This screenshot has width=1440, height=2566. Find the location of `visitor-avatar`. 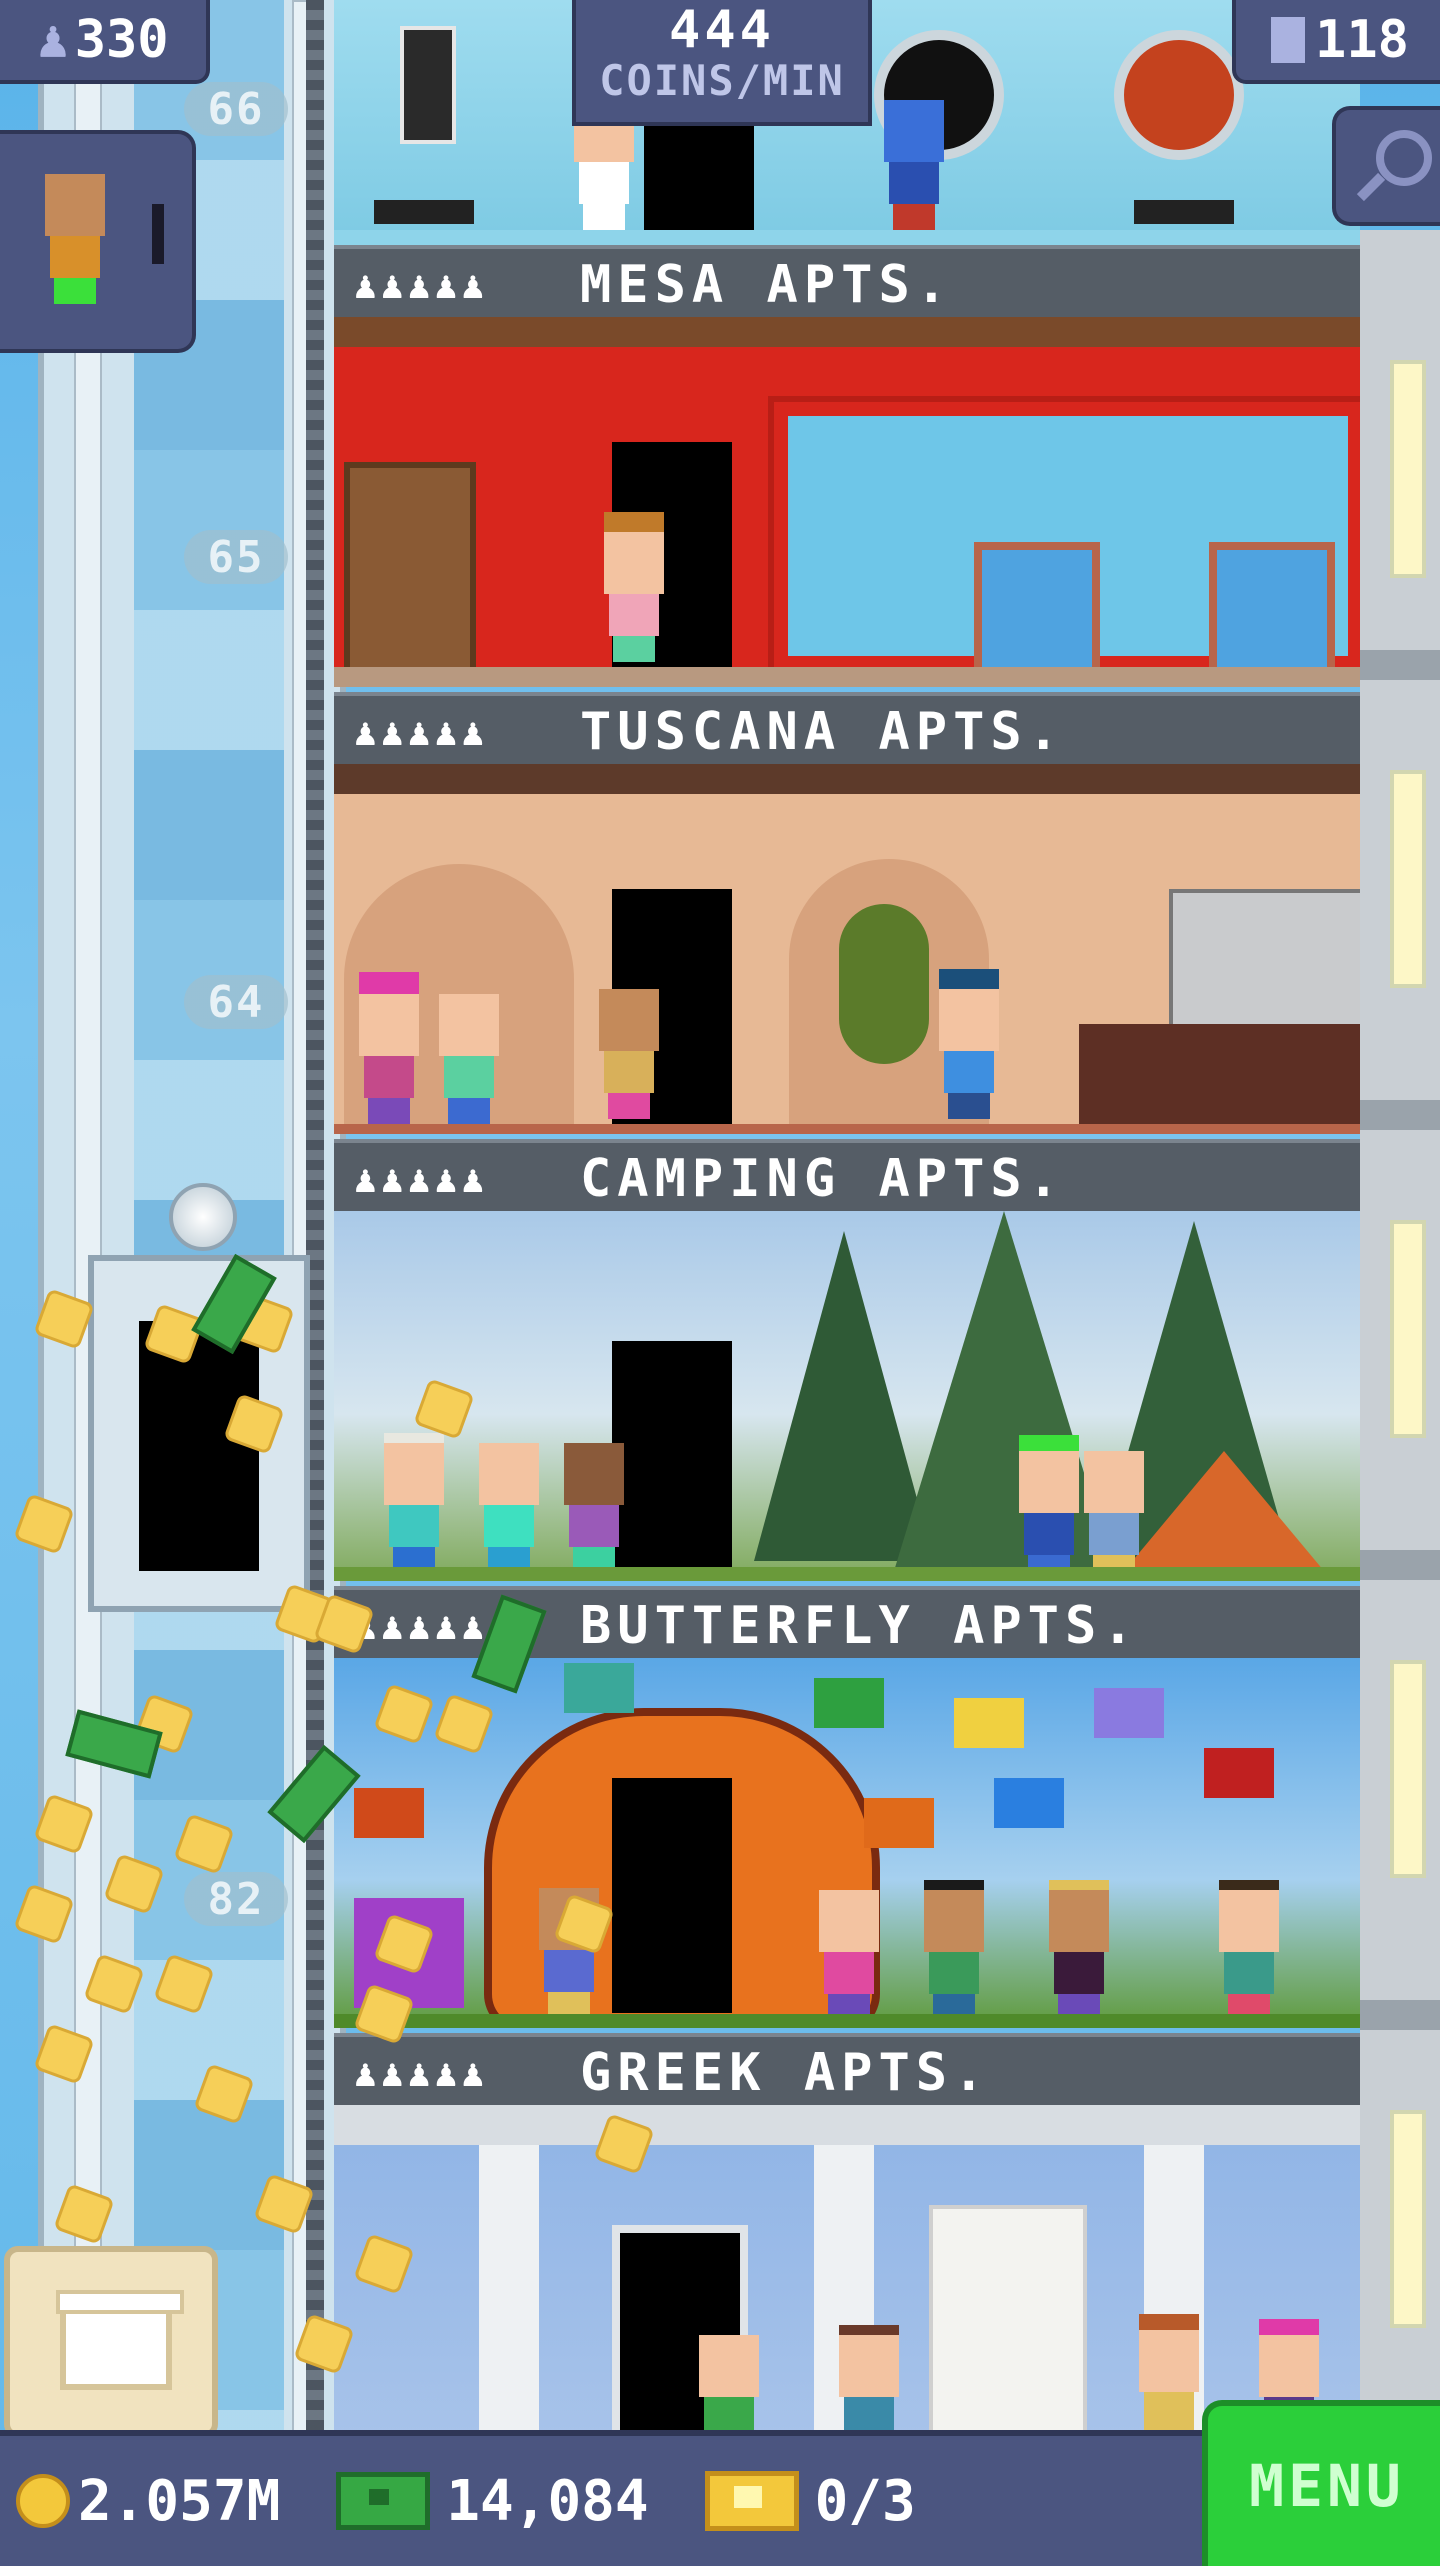

visitor-avatar is located at coordinates (75, 239).